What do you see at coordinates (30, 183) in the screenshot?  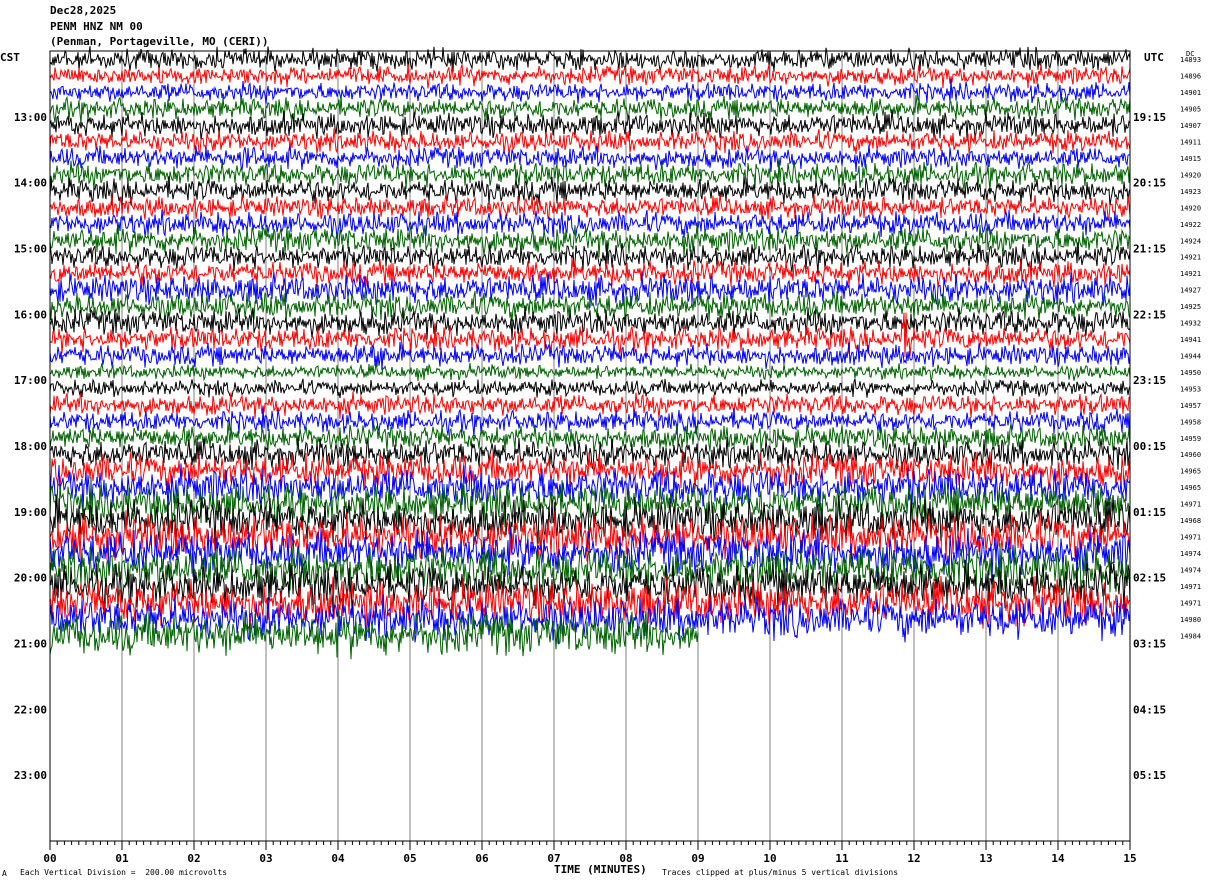 I see `left-hour-label: 14:00` at bounding box center [30, 183].